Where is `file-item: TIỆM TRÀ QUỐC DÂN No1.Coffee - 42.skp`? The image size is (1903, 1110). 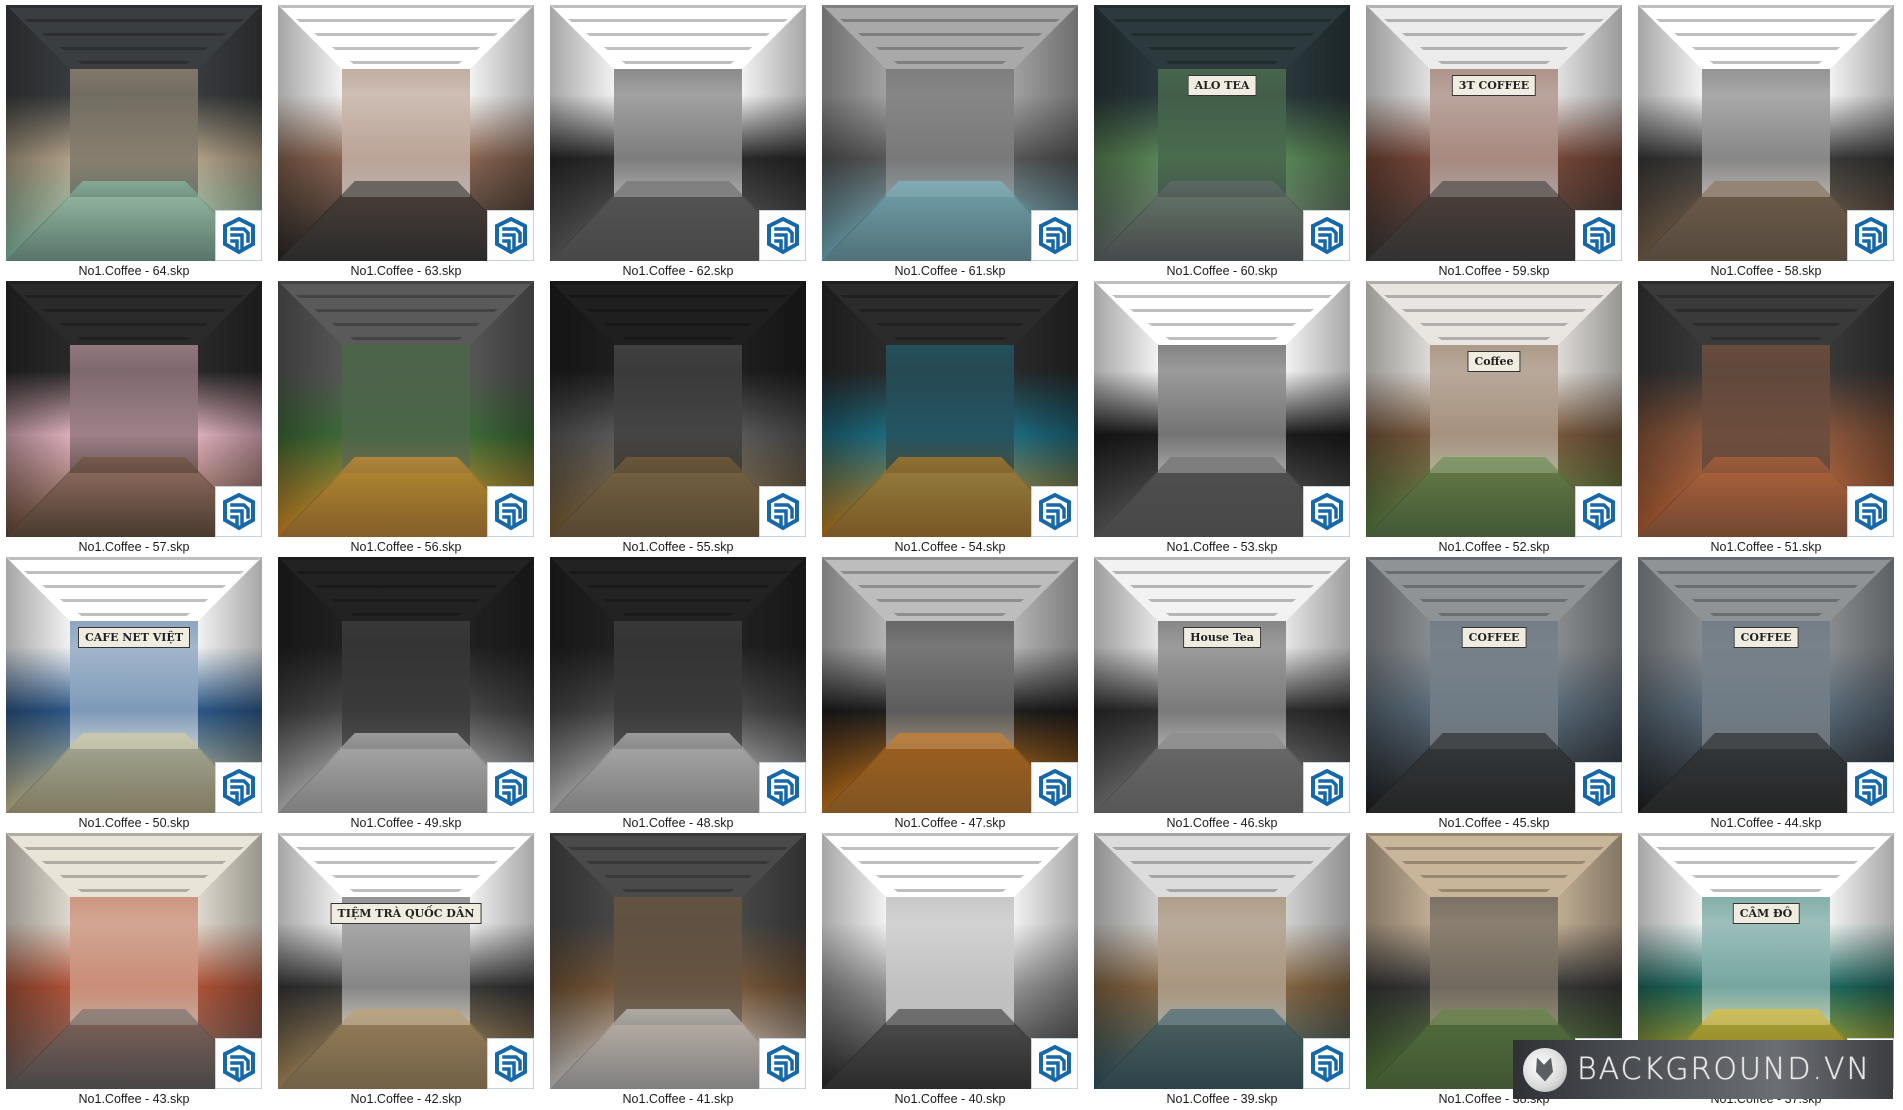 file-item: TIỆM TRÀ QUỐC DÂN No1.Coffee - 42.skp is located at coordinates (406, 971).